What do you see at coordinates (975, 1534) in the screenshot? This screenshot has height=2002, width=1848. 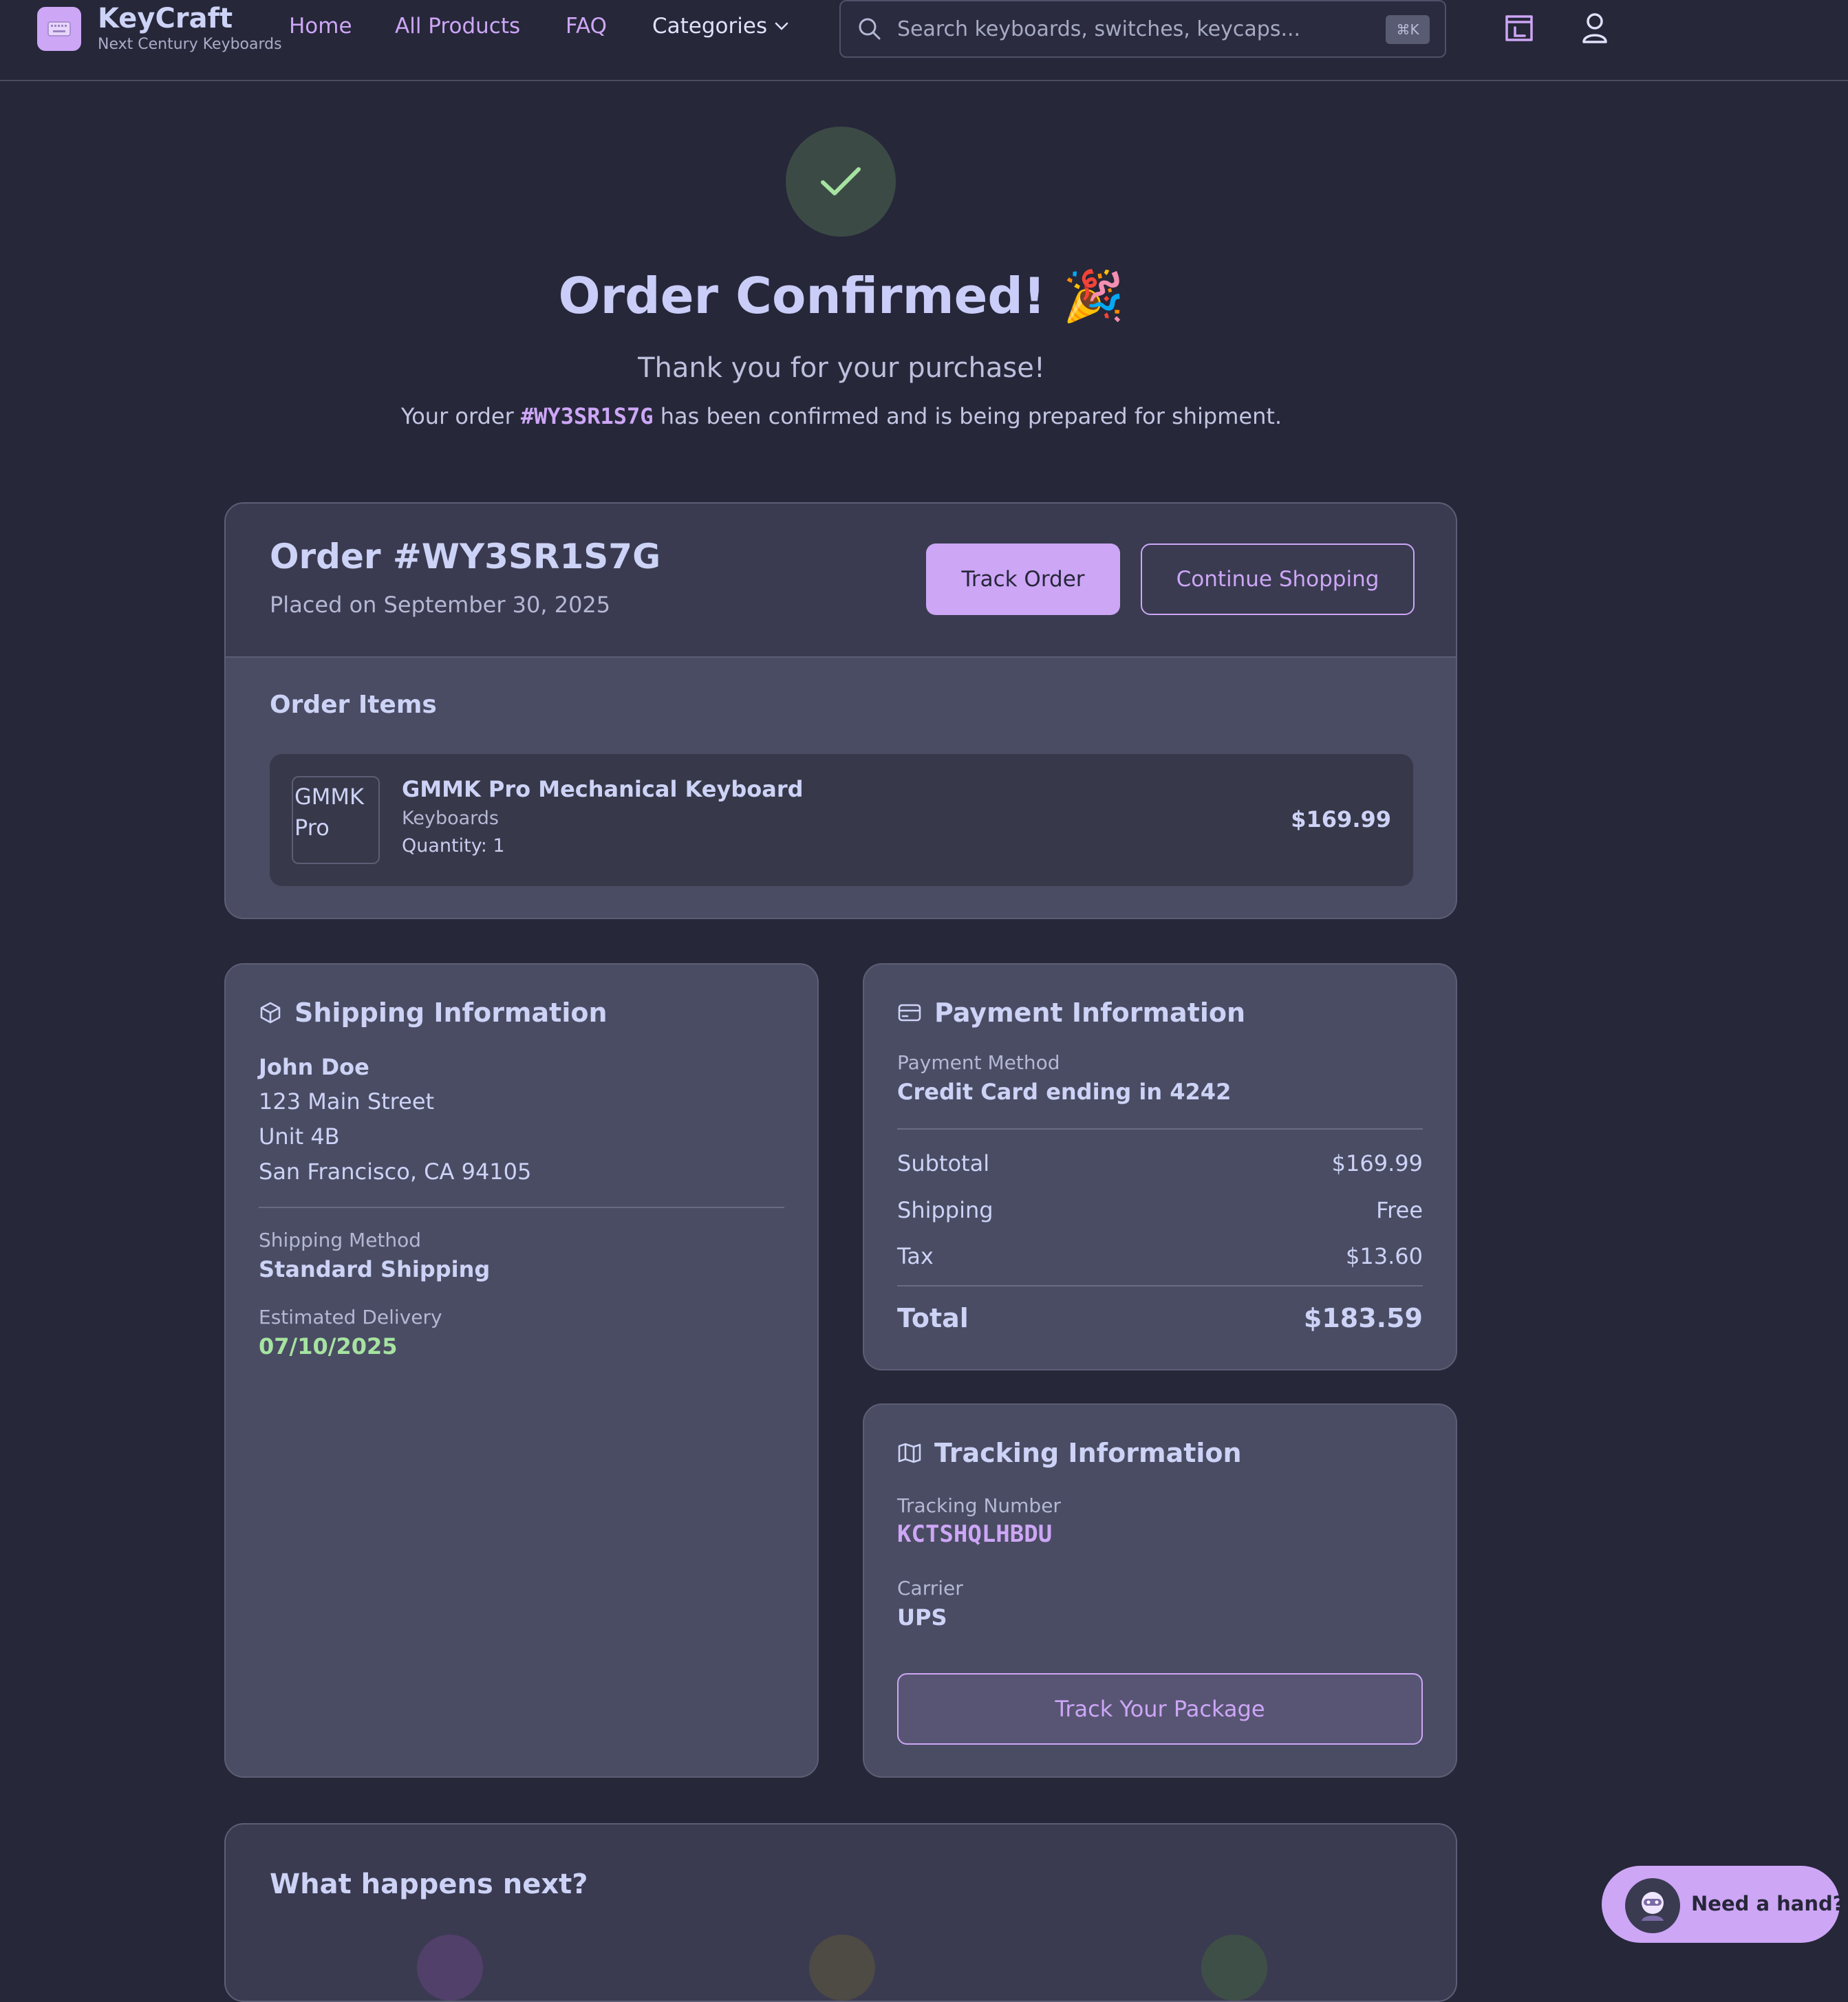 I see `tracking-number-value: KCTSHQLHBDU` at bounding box center [975, 1534].